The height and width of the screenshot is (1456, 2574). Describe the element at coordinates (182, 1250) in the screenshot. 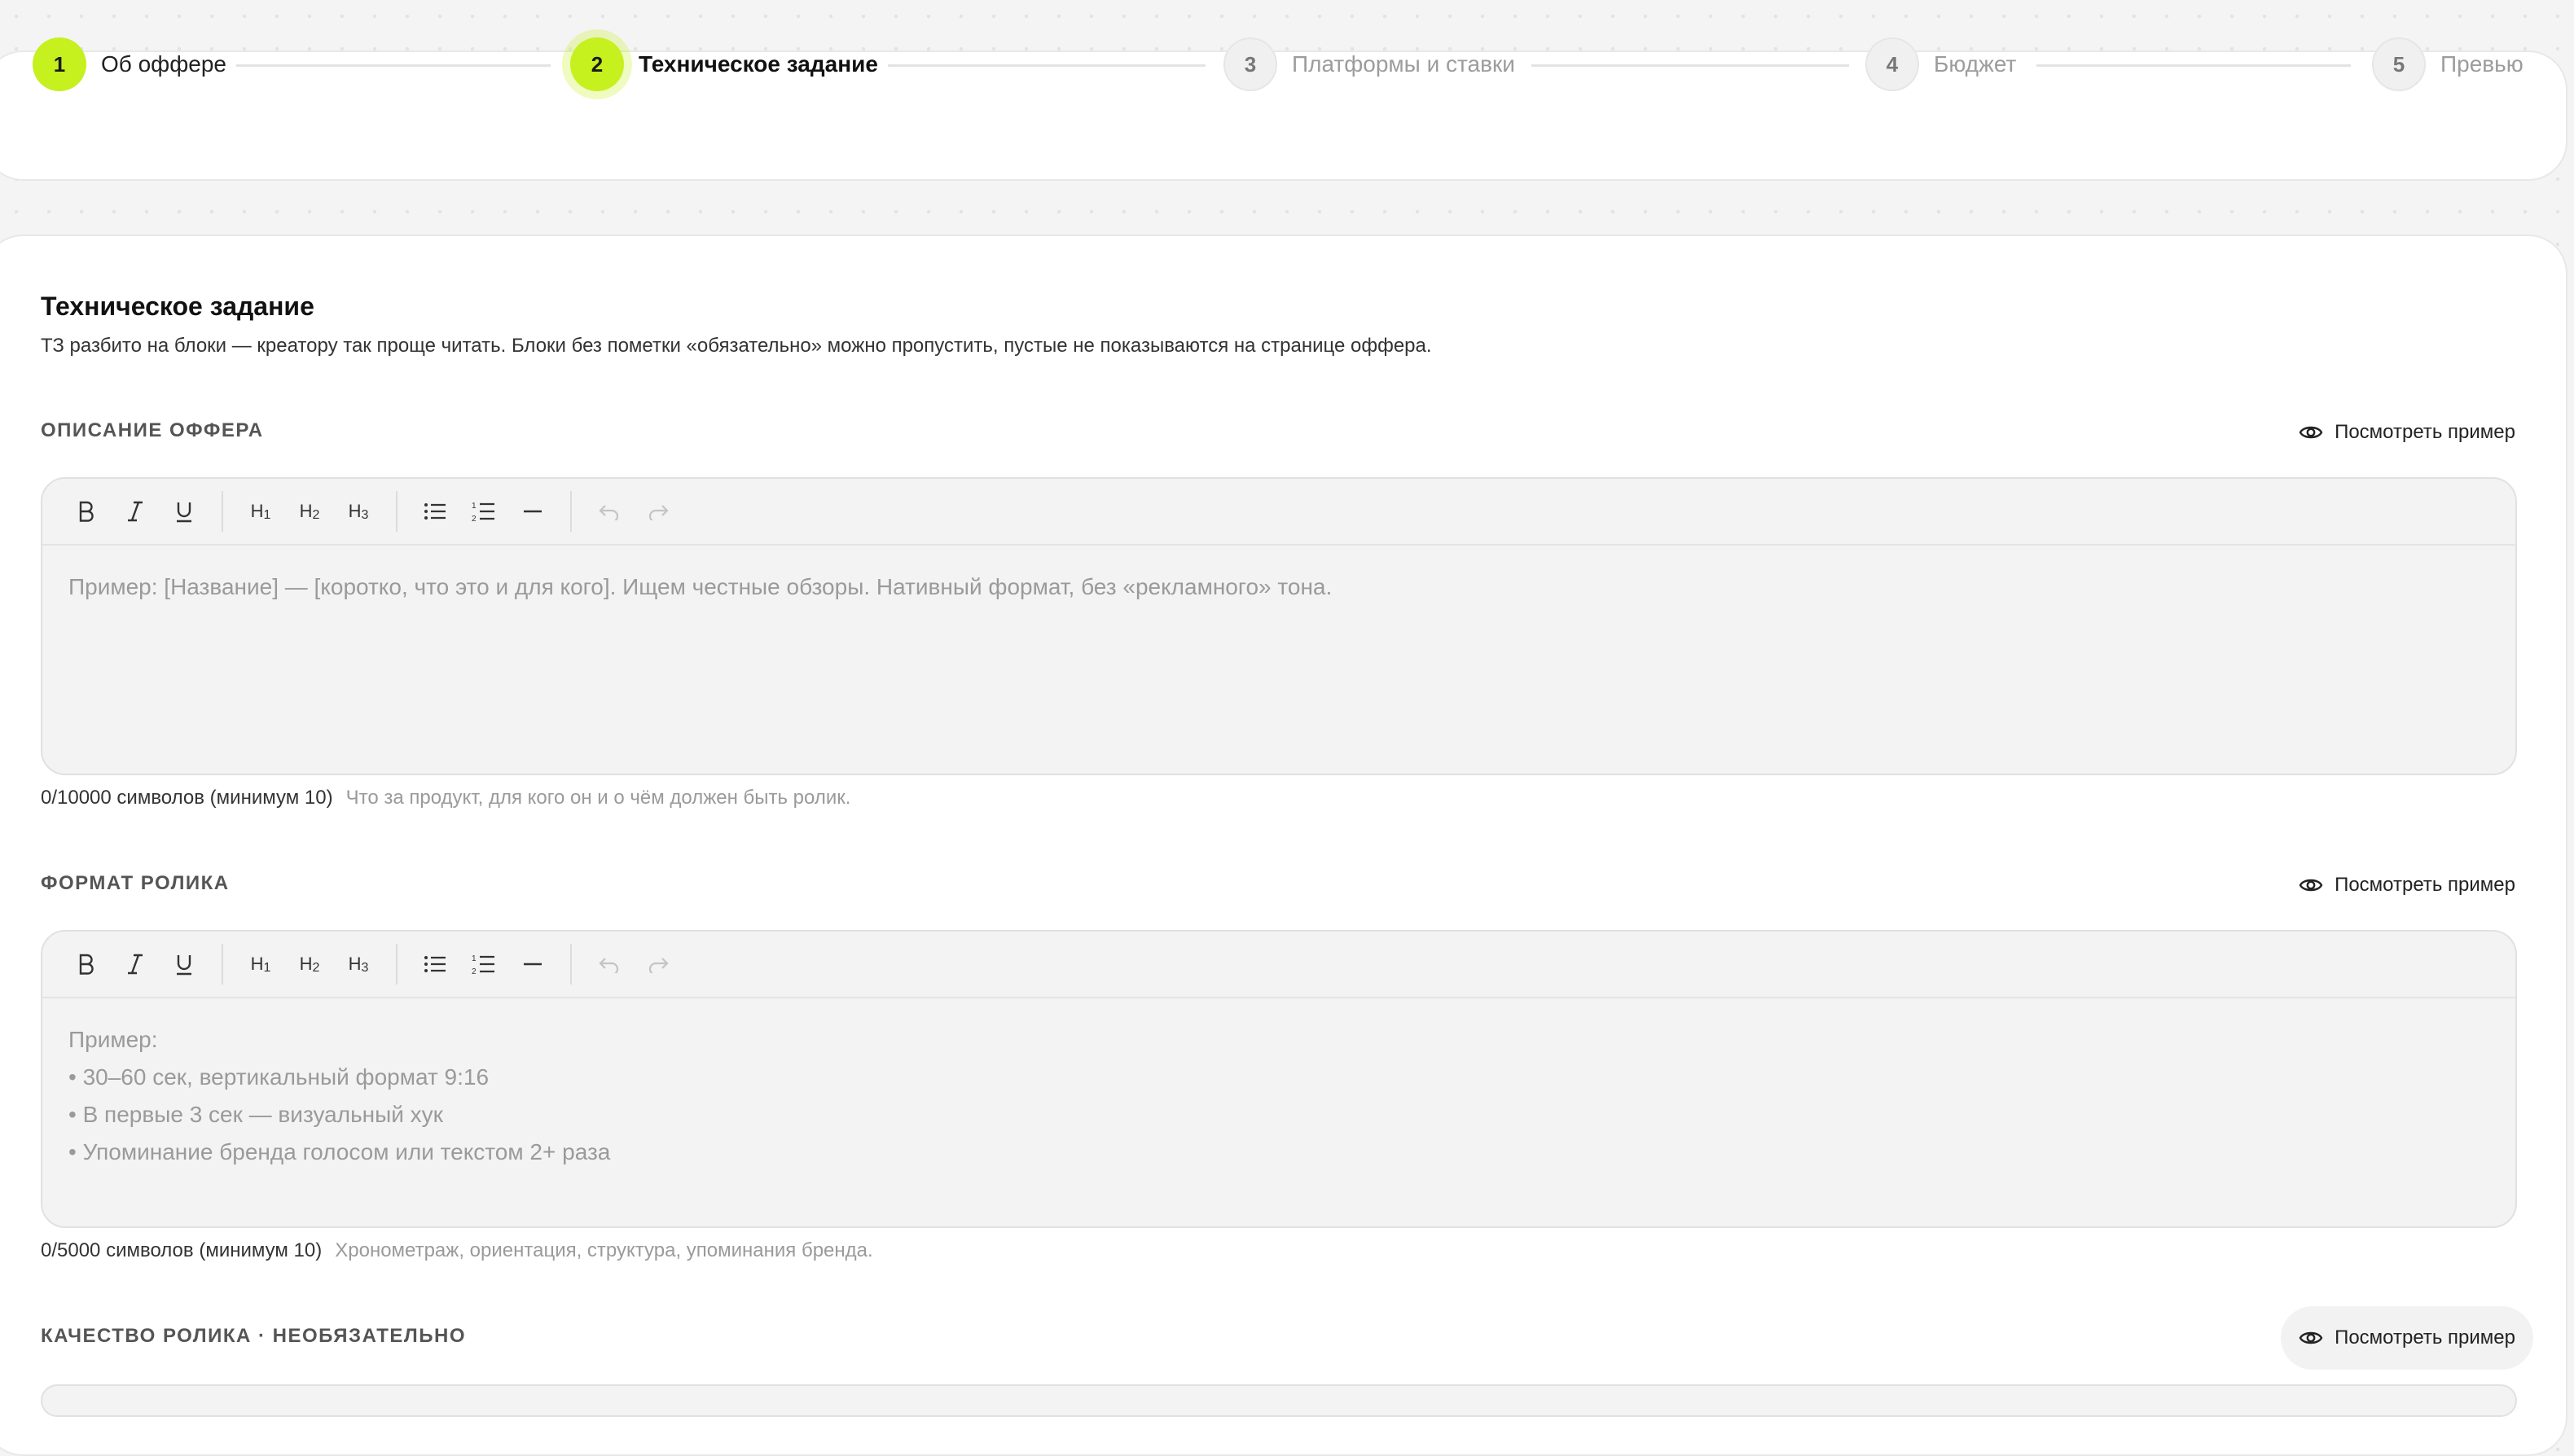

I see `char-count: 0/5000 символов (минимум 10)` at that location.